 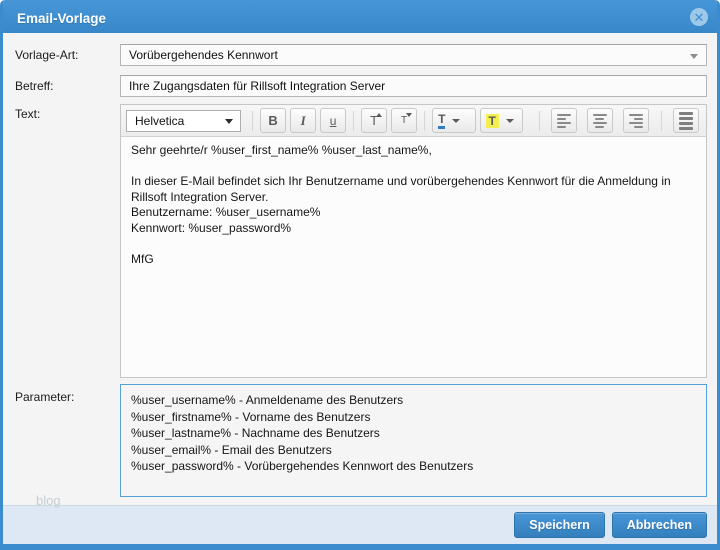 What do you see at coordinates (28, 114) in the screenshot?
I see `text-label: Text:` at bounding box center [28, 114].